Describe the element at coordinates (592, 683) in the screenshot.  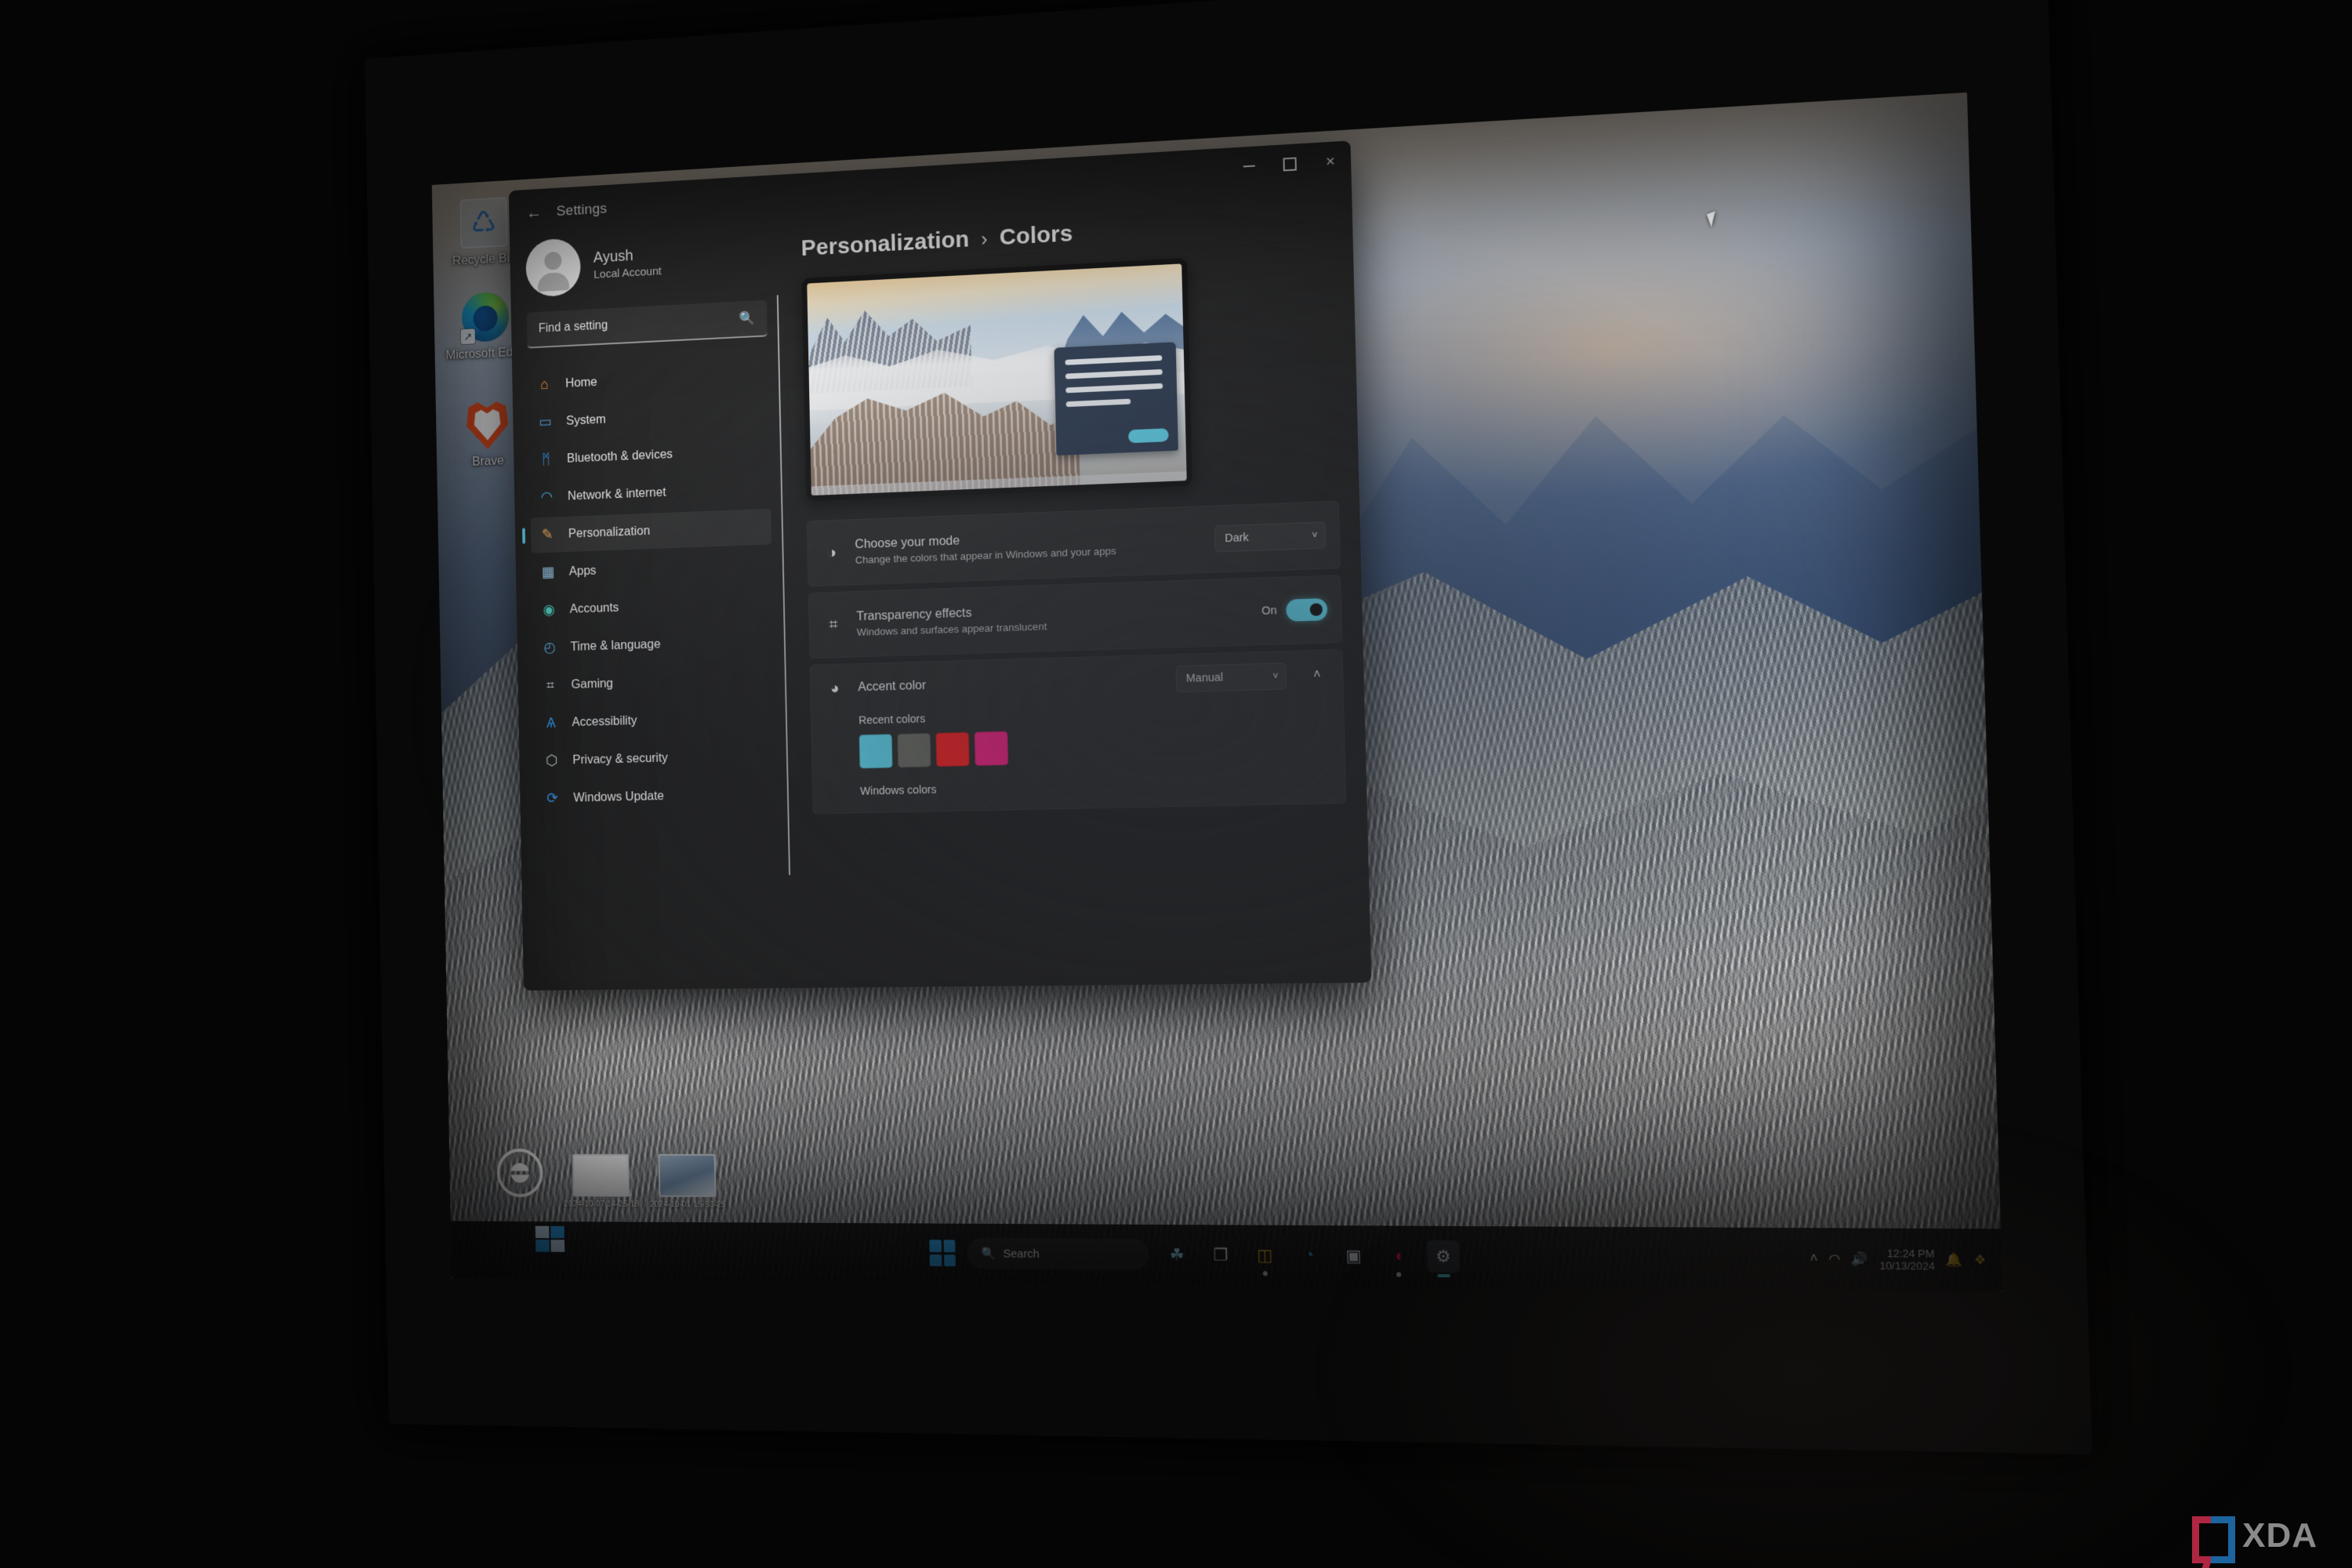
I see `sidebar-item-label: Gaming` at that location.